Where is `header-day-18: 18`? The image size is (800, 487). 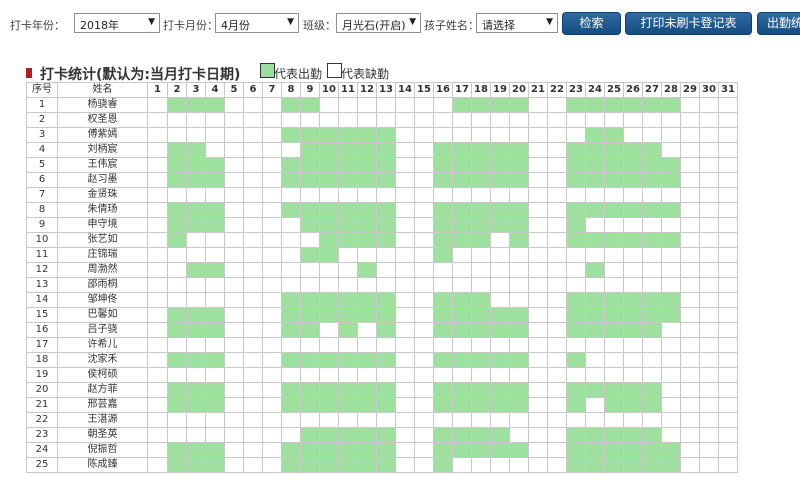 header-day-18: 18 is located at coordinates (481, 90).